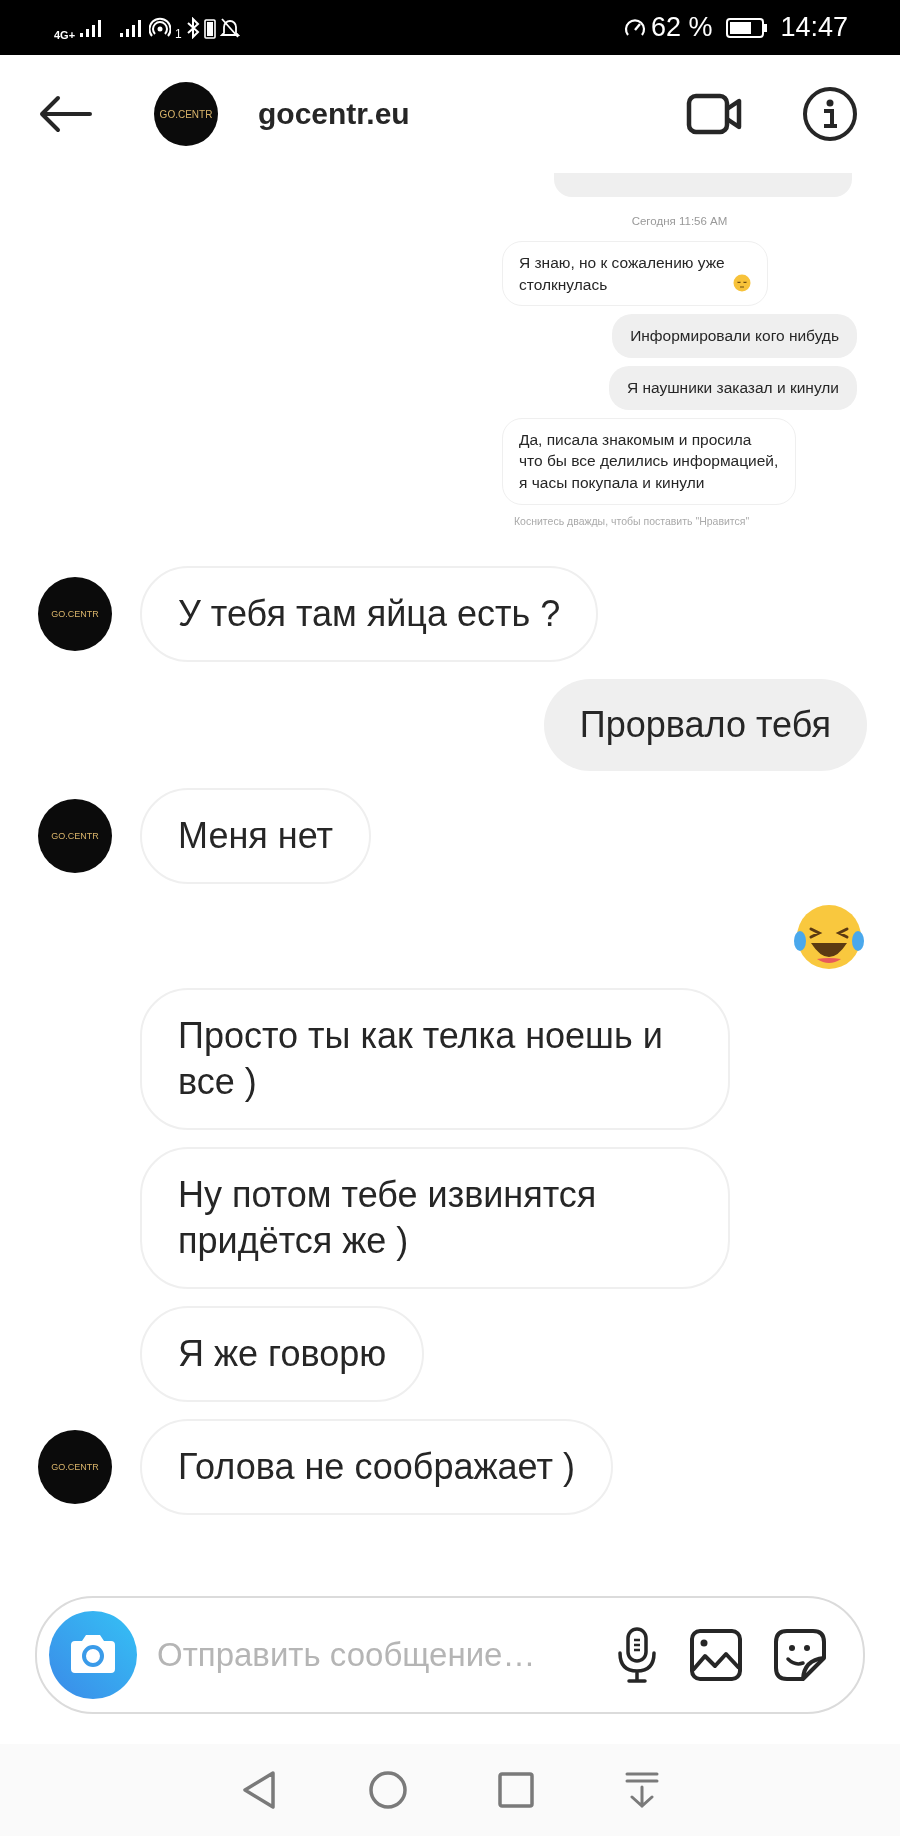 This screenshot has height=1836, width=900. Describe the element at coordinates (435, 1217) in the screenshot. I see `message-bubble: Ну потом тебе извинятся придётся же )` at that location.